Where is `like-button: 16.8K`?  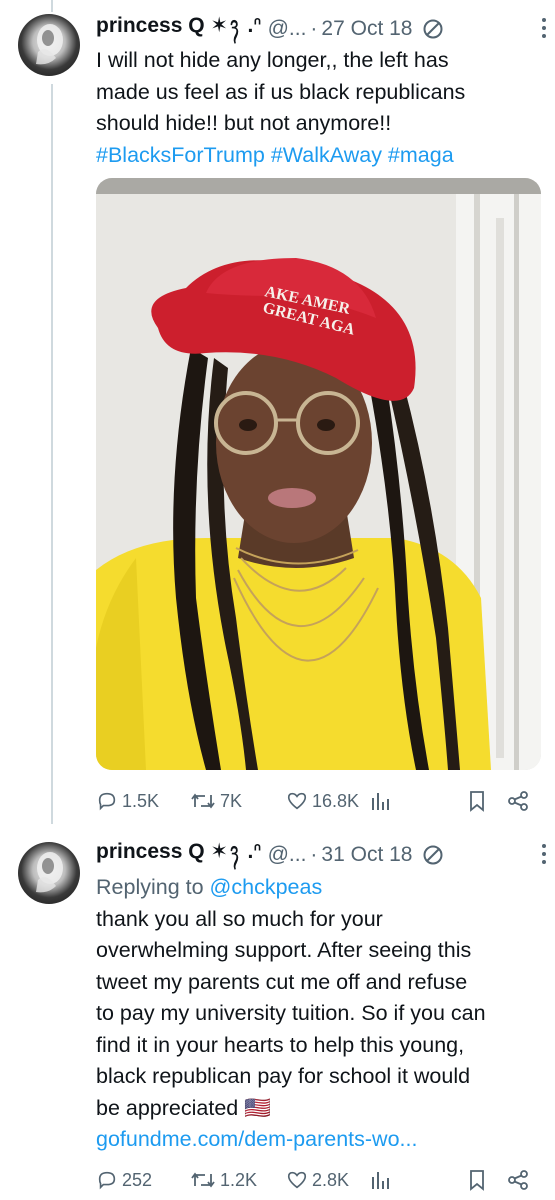 like-button: 16.8K is located at coordinates (322, 801).